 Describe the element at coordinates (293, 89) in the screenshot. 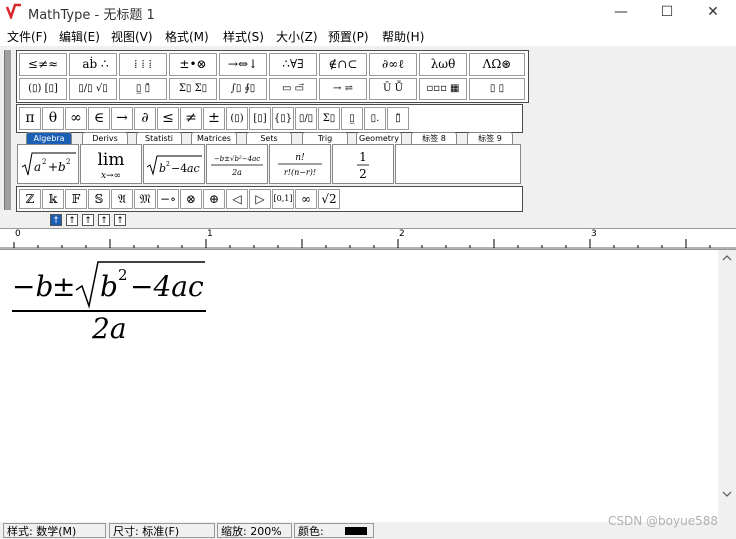

I see `overbar-underbar-button: ▭ ▭⃗` at that location.